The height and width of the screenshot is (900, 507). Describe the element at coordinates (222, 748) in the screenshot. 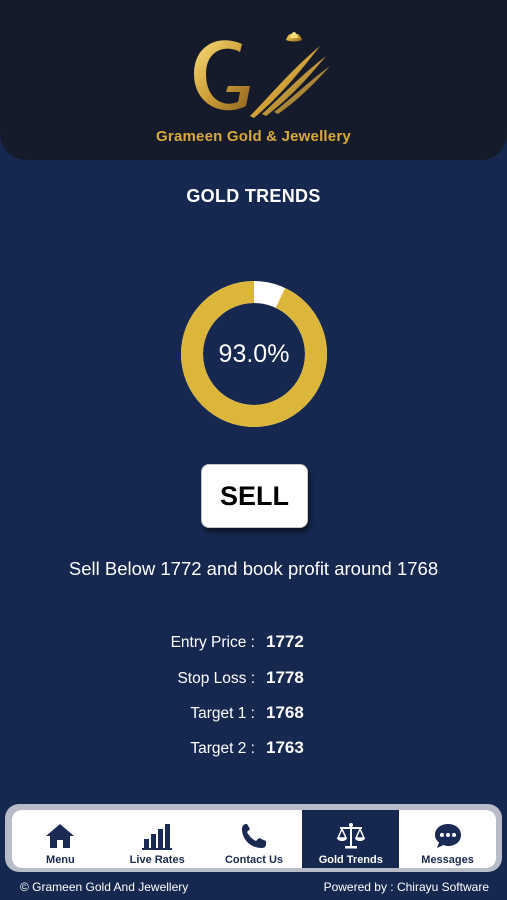

I see `stat-label: Target 2 :` at that location.